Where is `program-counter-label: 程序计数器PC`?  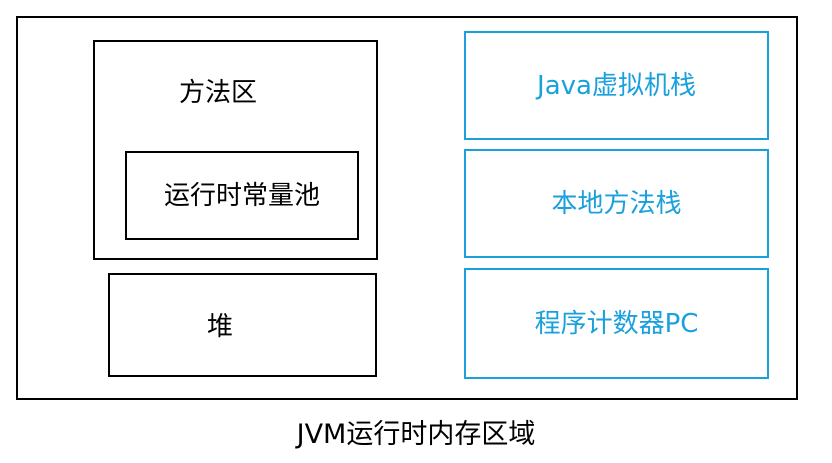 program-counter-label: 程序计数器PC is located at coordinates (616, 323).